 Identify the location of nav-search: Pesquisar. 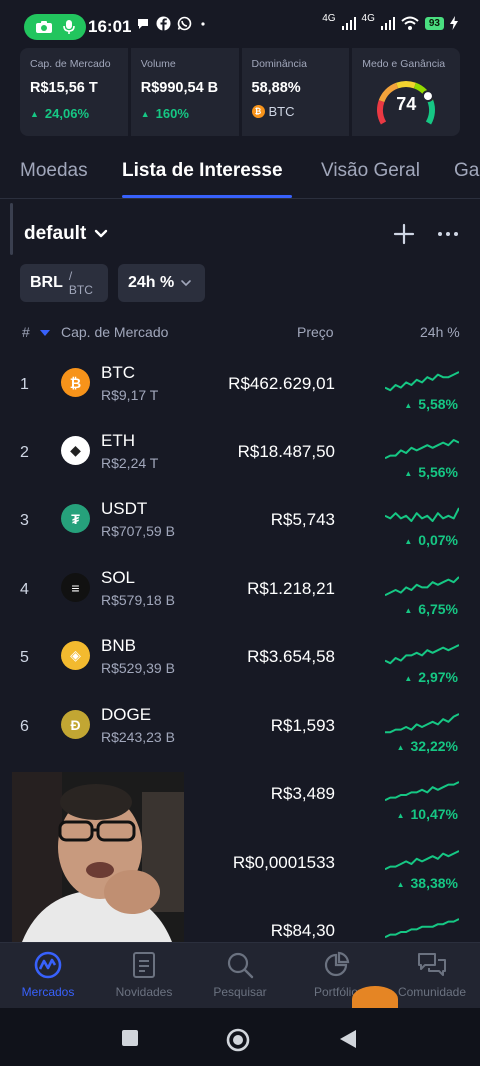
(240, 975).